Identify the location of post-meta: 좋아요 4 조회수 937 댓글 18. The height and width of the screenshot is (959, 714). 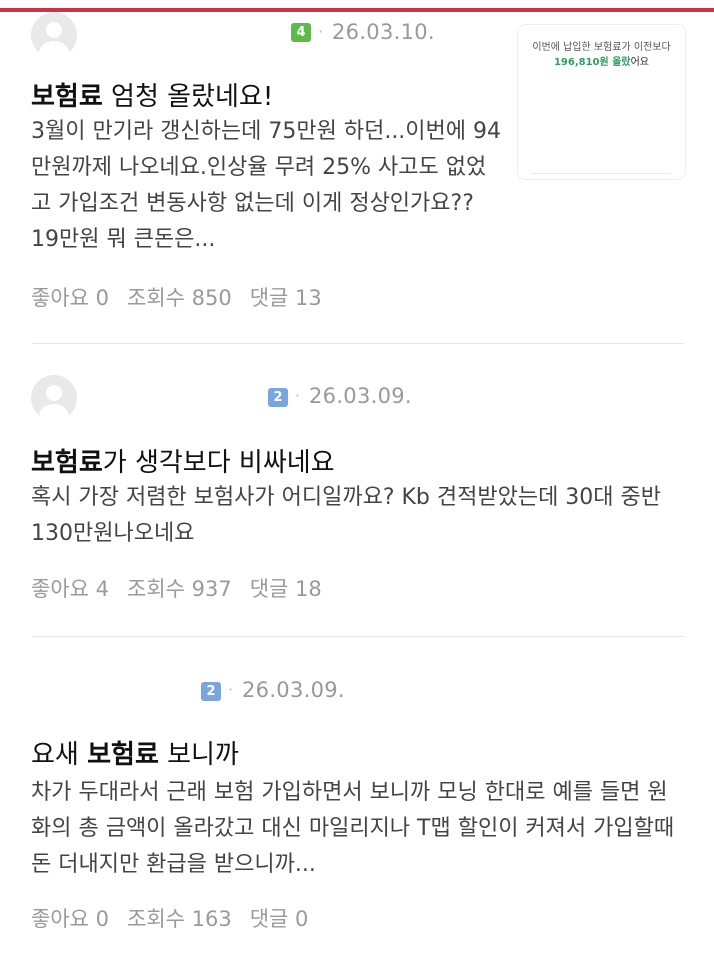
(185, 588).